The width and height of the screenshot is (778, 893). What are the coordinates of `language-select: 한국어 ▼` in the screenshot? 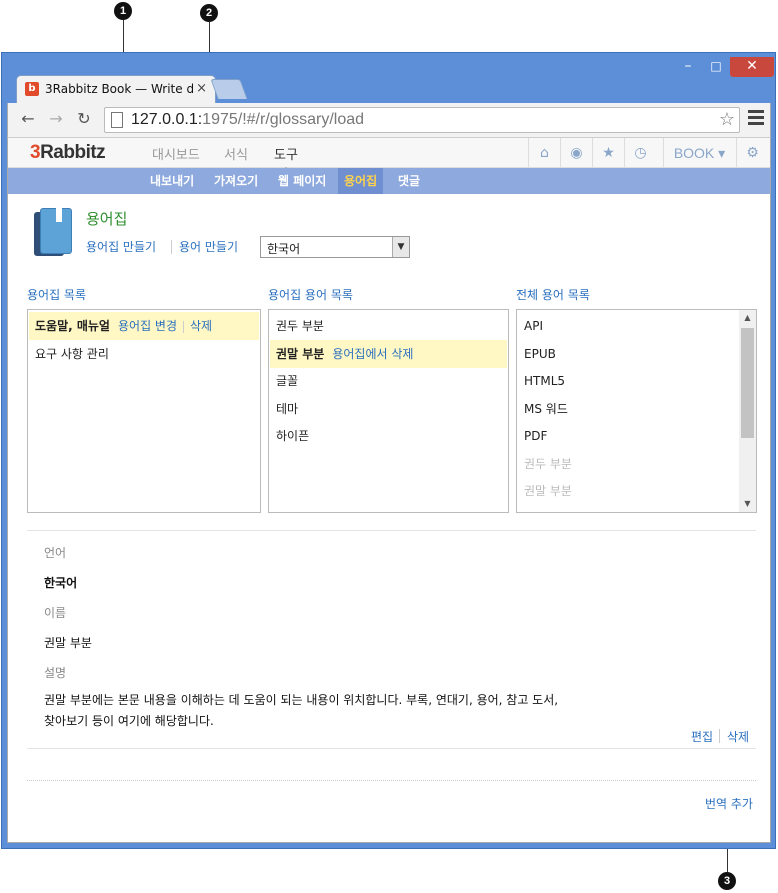 It's located at (335, 247).